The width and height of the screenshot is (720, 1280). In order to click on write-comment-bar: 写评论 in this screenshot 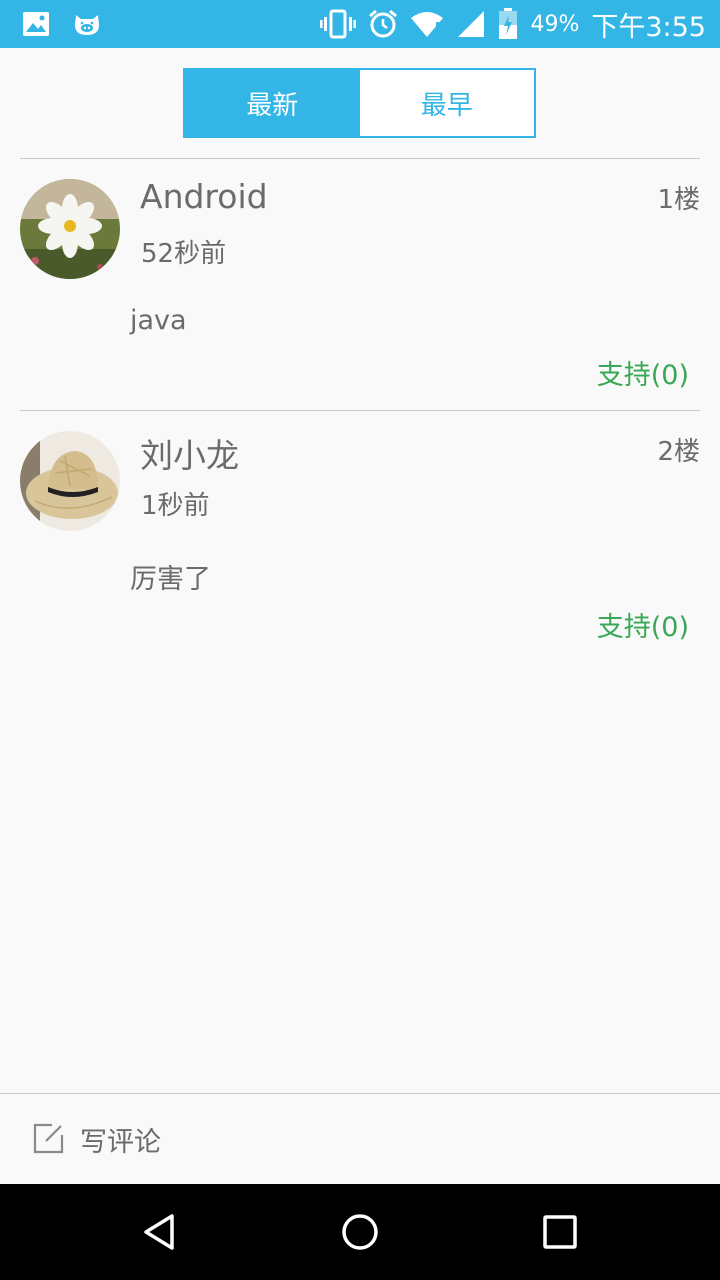, I will do `click(360, 1138)`.